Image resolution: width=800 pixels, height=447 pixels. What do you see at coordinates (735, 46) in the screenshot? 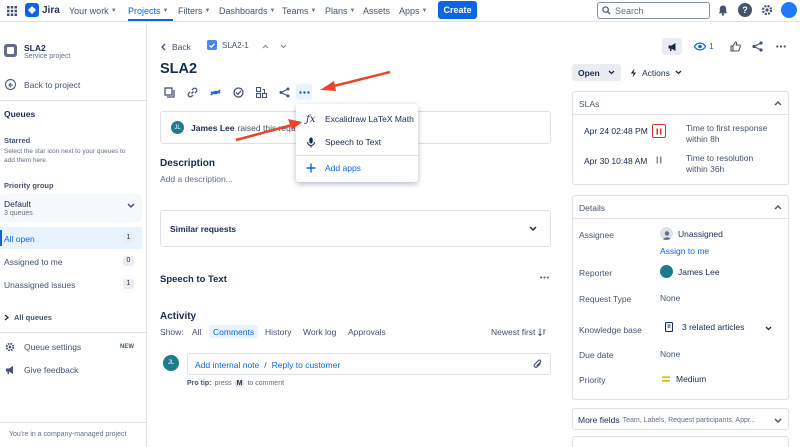
I see `thumbs-up-icon` at bounding box center [735, 46].